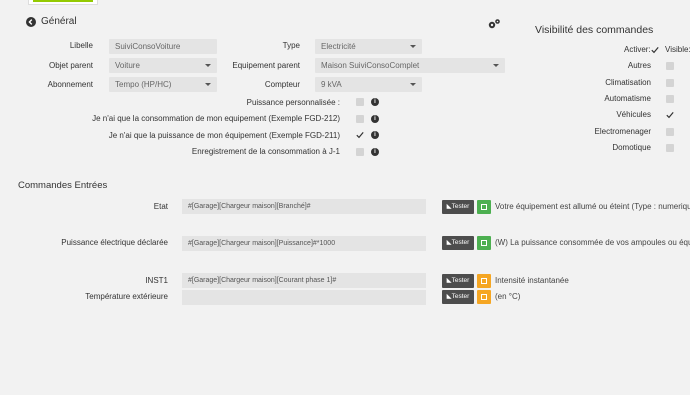  What do you see at coordinates (59, 21) in the screenshot?
I see `back-label: Général` at bounding box center [59, 21].